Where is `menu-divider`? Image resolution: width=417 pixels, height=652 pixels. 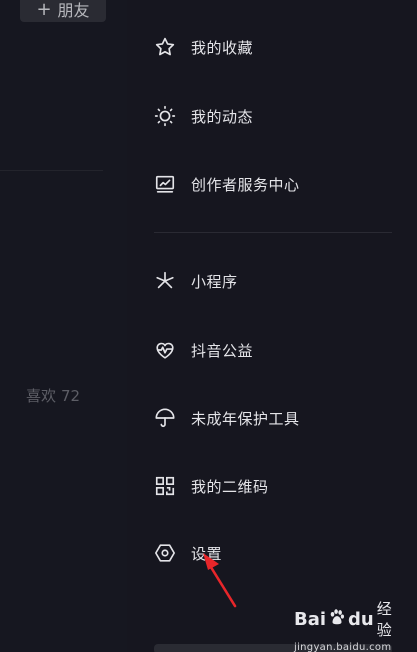 menu-divider is located at coordinates (273, 232).